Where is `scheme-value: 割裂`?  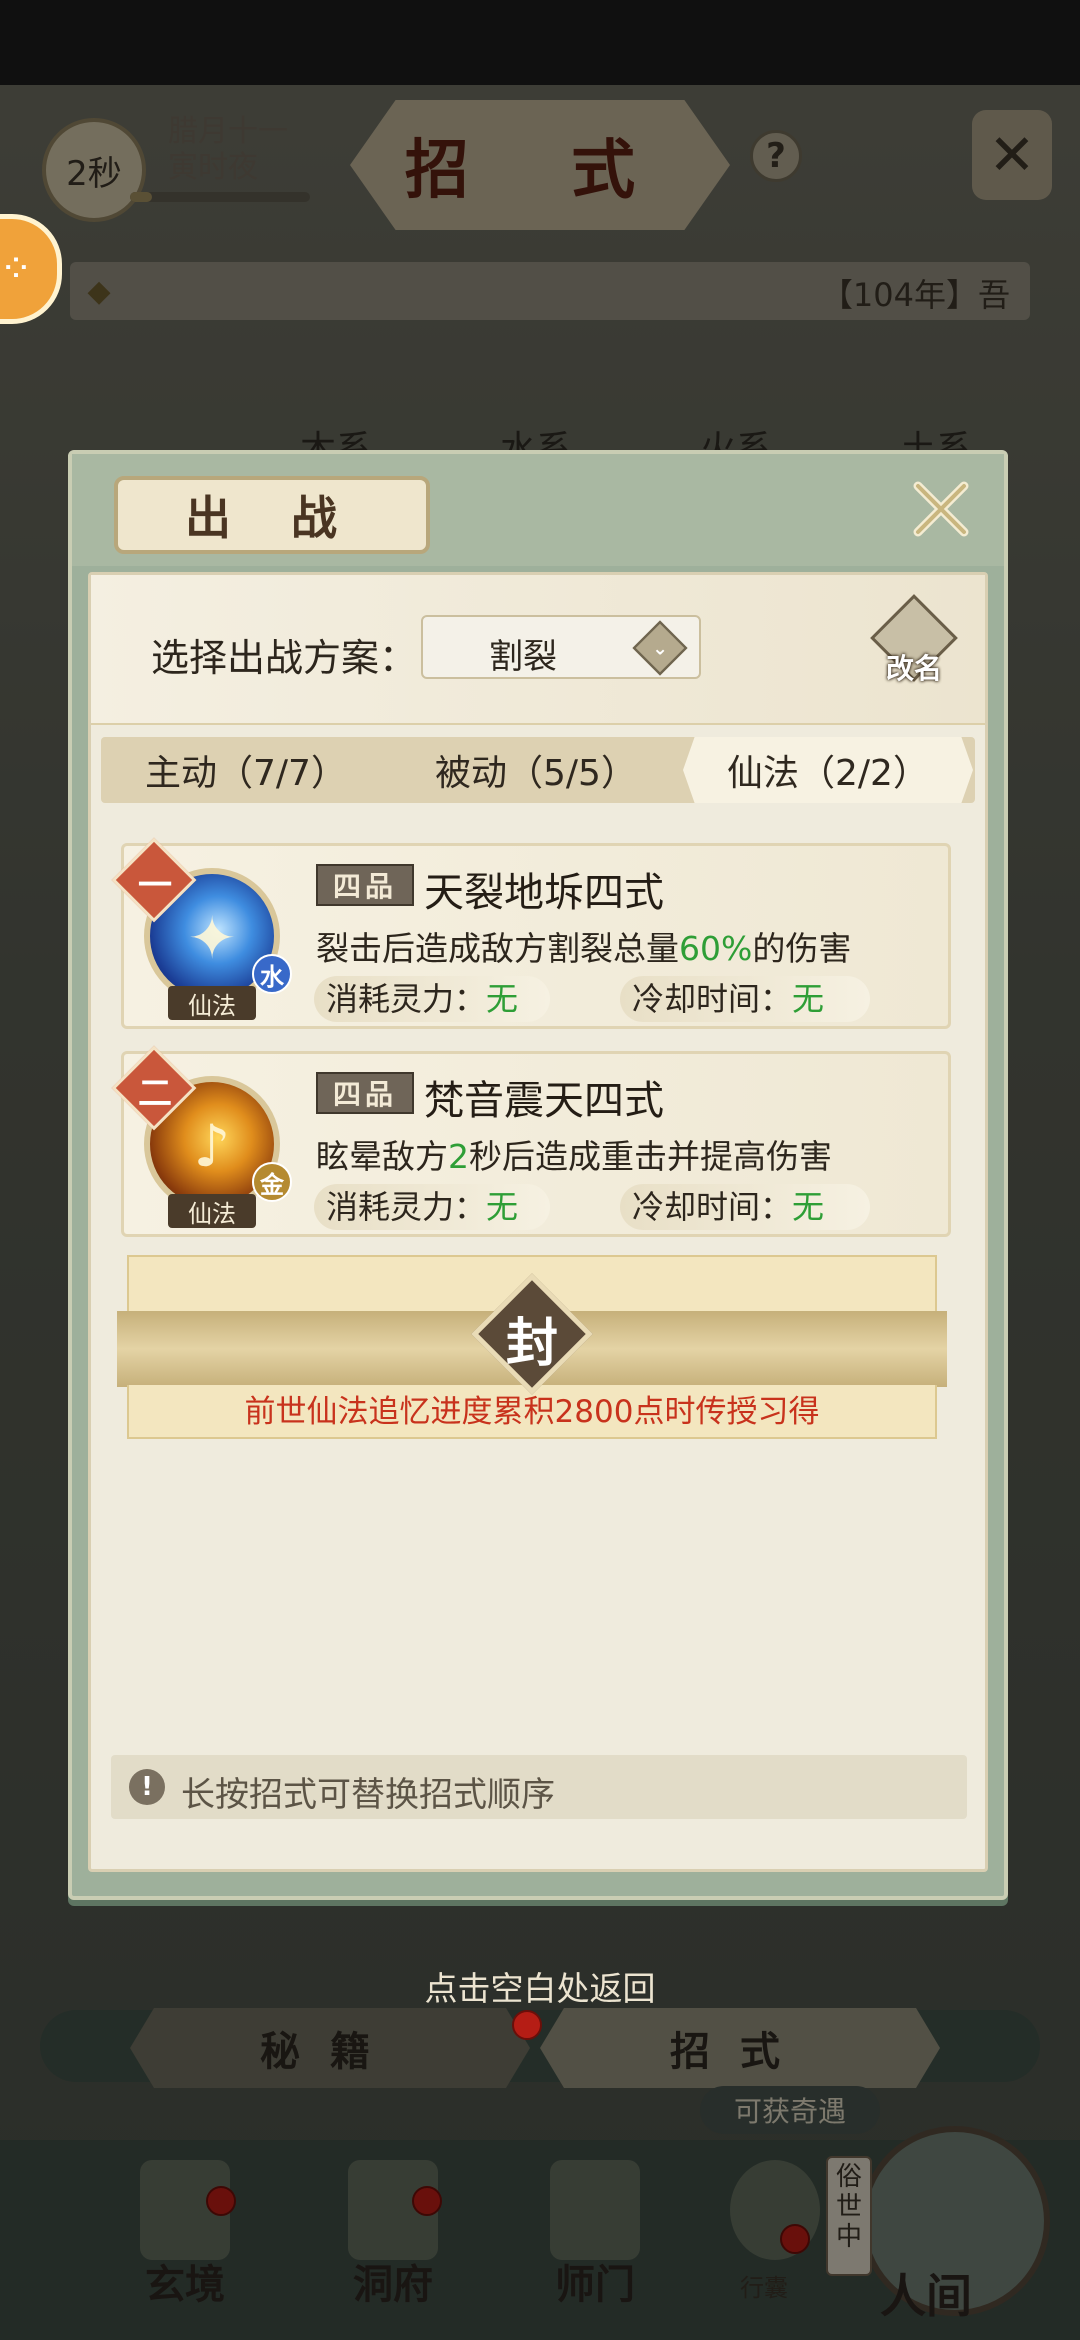 scheme-value: 割裂 is located at coordinates (523, 657).